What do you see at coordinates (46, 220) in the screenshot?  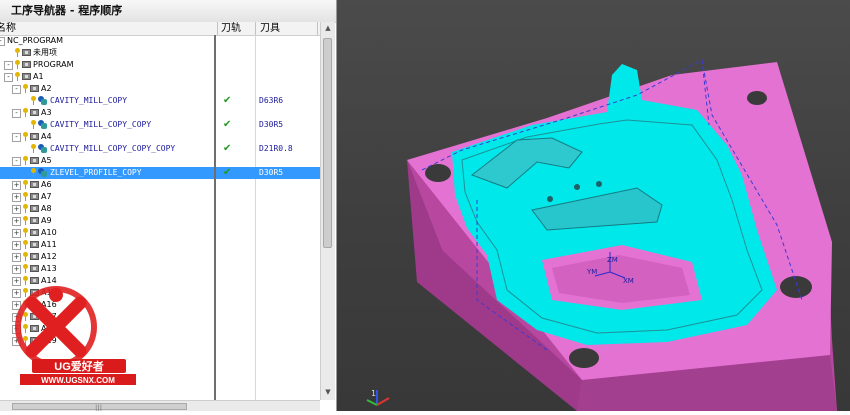 I see `row-label: A9` at bounding box center [46, 220].